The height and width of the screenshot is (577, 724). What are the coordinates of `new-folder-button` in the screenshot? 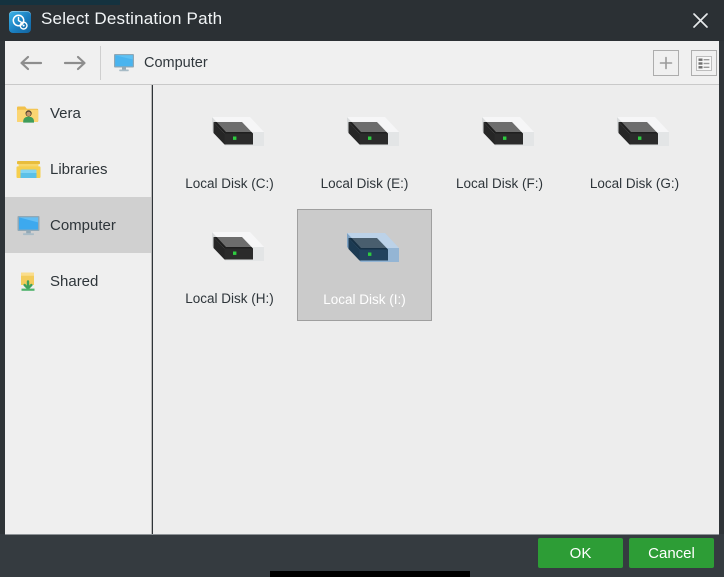 It's located at (666, 63).